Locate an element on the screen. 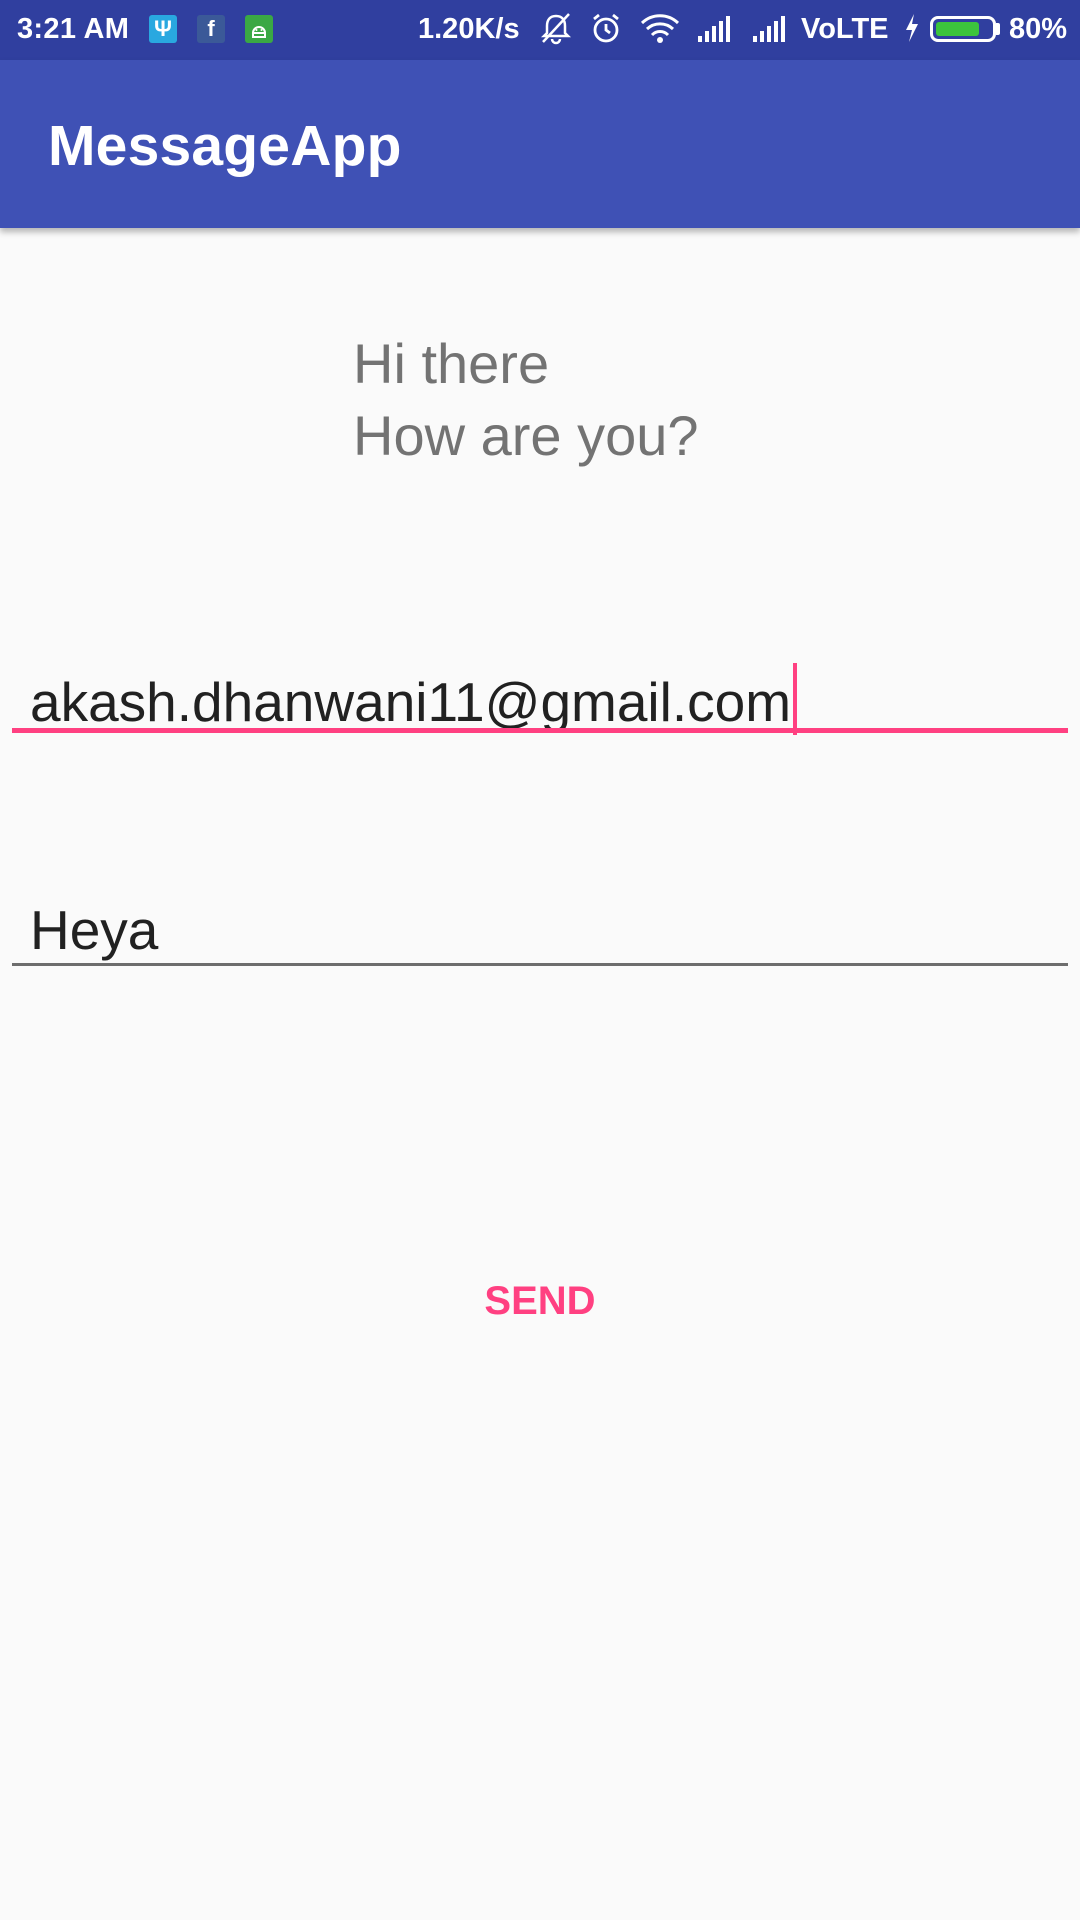 The height and width of the screenshot is (1920, 1080). email-field-value: akash.dhanwani11@gmail.com is located at coordinates (414, 699).